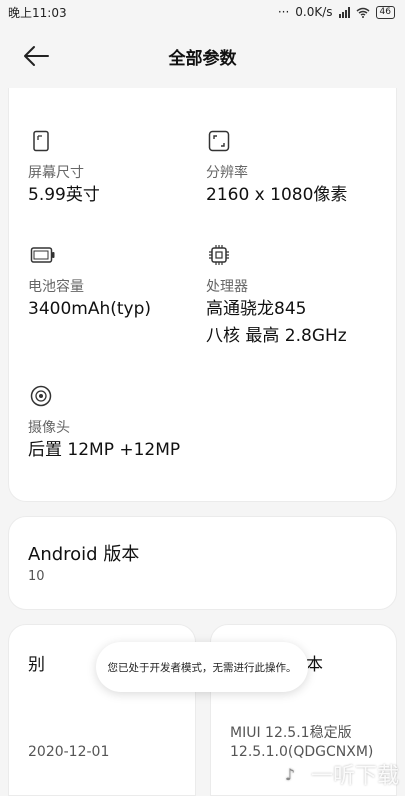 This screenshot has height=796, width=405. I want to click on security-patch-label: 别, so click(36, 665).